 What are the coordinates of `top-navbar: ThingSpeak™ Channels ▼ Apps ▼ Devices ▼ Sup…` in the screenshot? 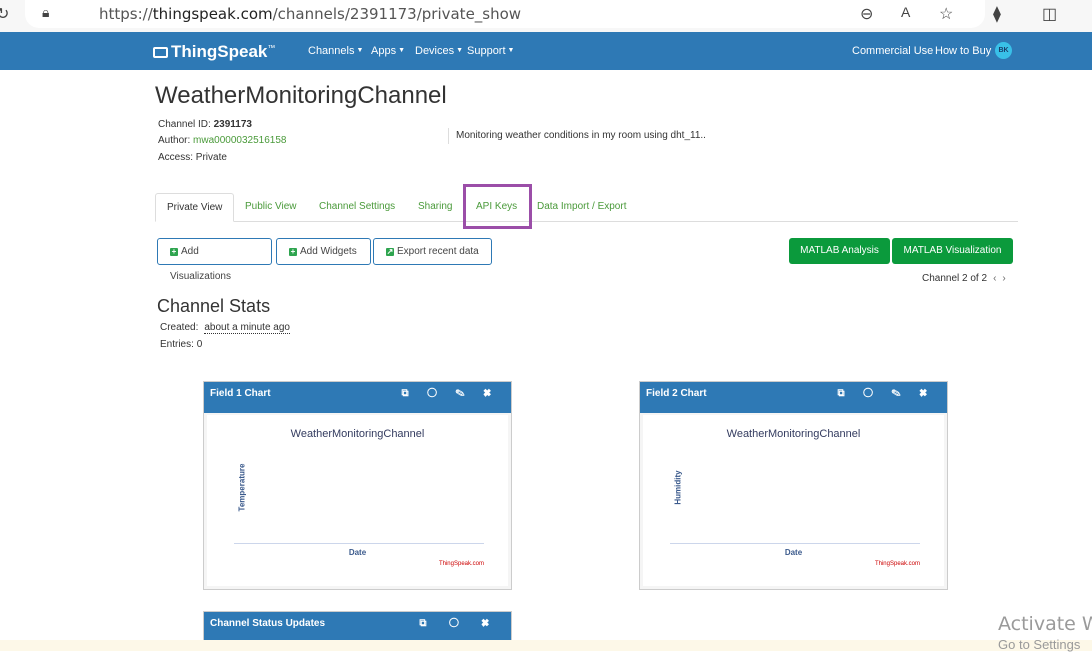 It's located at (546, 51).